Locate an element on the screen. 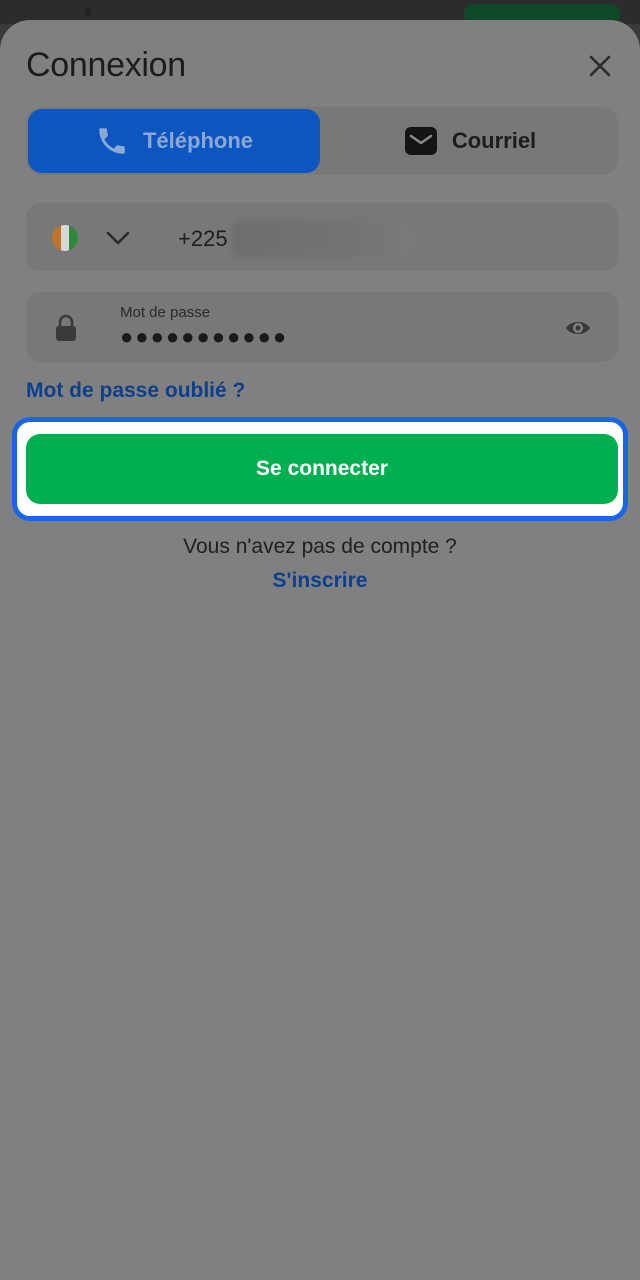  tab-label: Courriel is located at coordinates (494, 140).